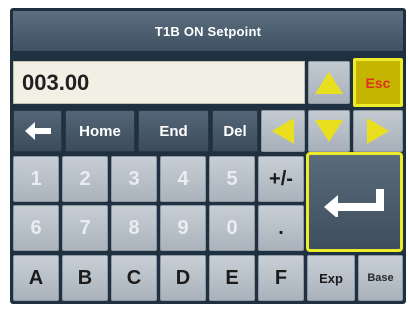 The width and height of the screenshot is (408, 309). What do you see at coordinates (235, 131) in the screenshot?
I see `del-button: Del` at bounding box center [235, 131].